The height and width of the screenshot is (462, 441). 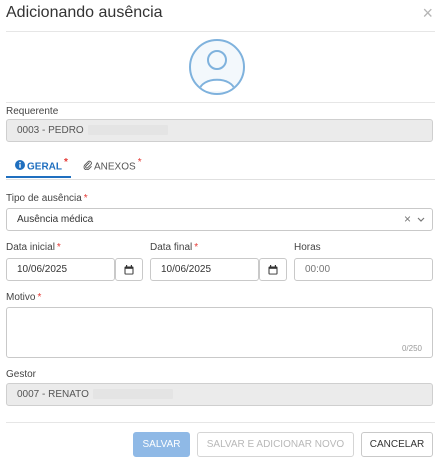 I want to click on requerente-label: Requerente, so click(x=32, y=111).